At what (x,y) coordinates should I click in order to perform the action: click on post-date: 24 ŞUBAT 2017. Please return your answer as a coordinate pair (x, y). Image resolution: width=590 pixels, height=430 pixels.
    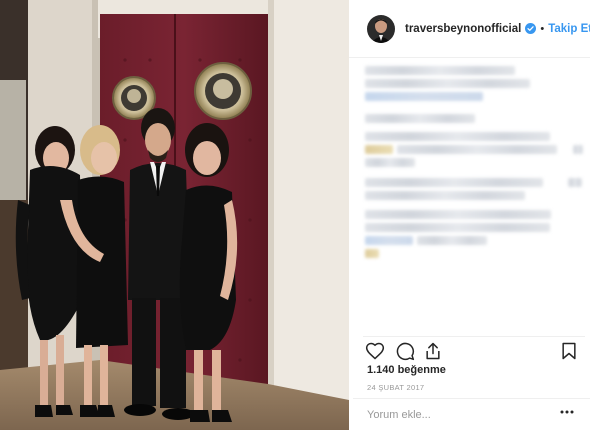
    Looking at the image, I should click on (395, 387).